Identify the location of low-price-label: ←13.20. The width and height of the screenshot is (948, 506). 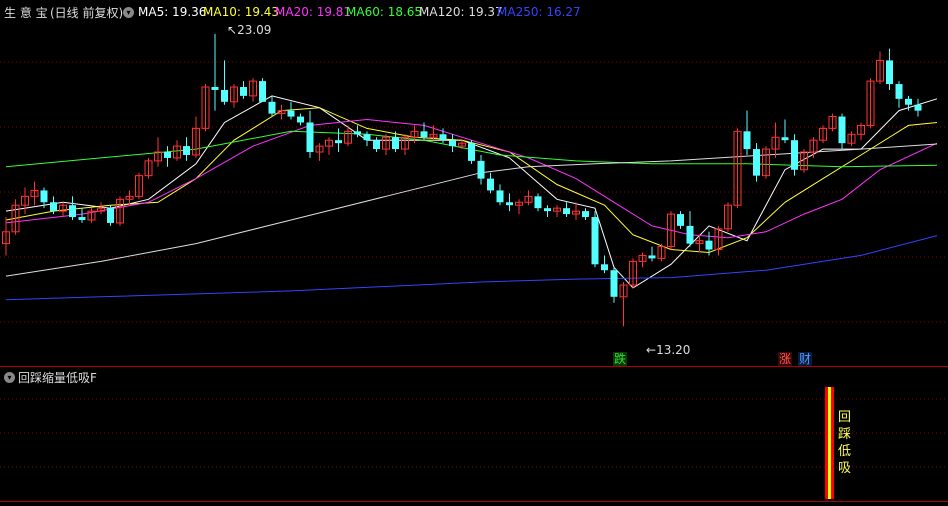
(668, 350).